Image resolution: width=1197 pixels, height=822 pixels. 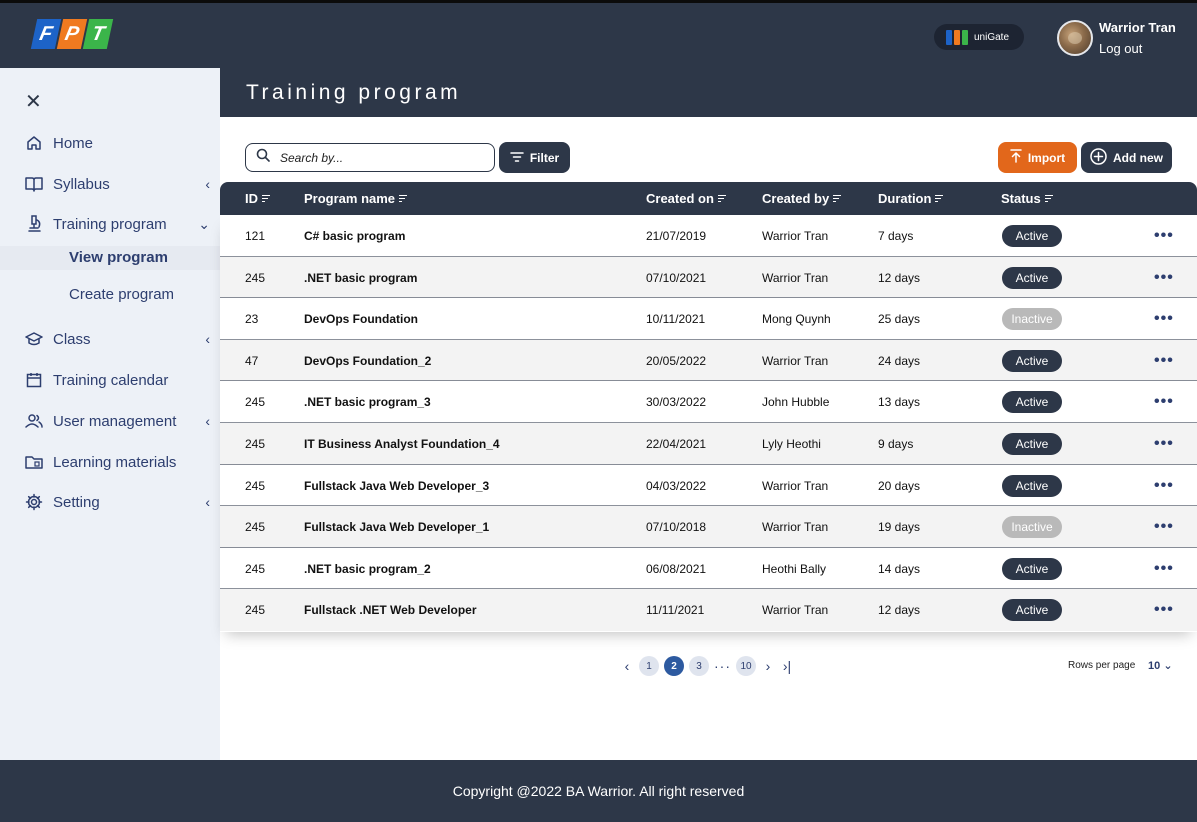 What do you see at coordinates (1098, 157) in the screenshot?
I see `add-circle-icon` at bounding box center [1098, 157].